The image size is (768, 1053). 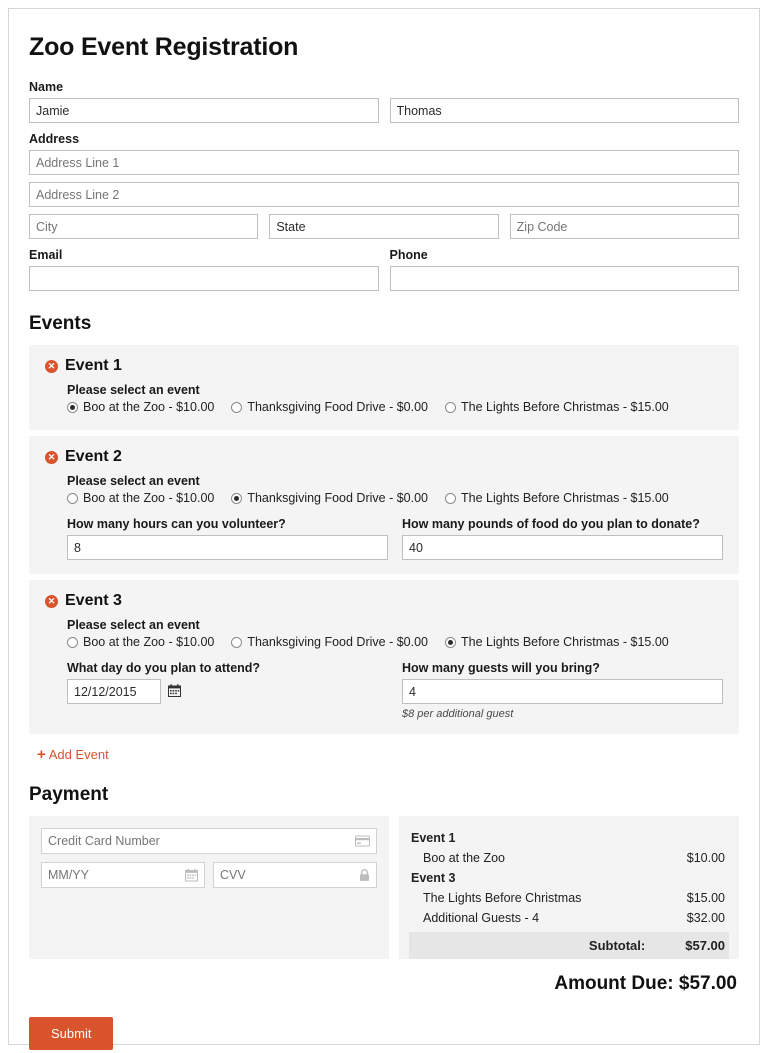 I want to click on expiry-cvv-row, so click(x=209, y=879).